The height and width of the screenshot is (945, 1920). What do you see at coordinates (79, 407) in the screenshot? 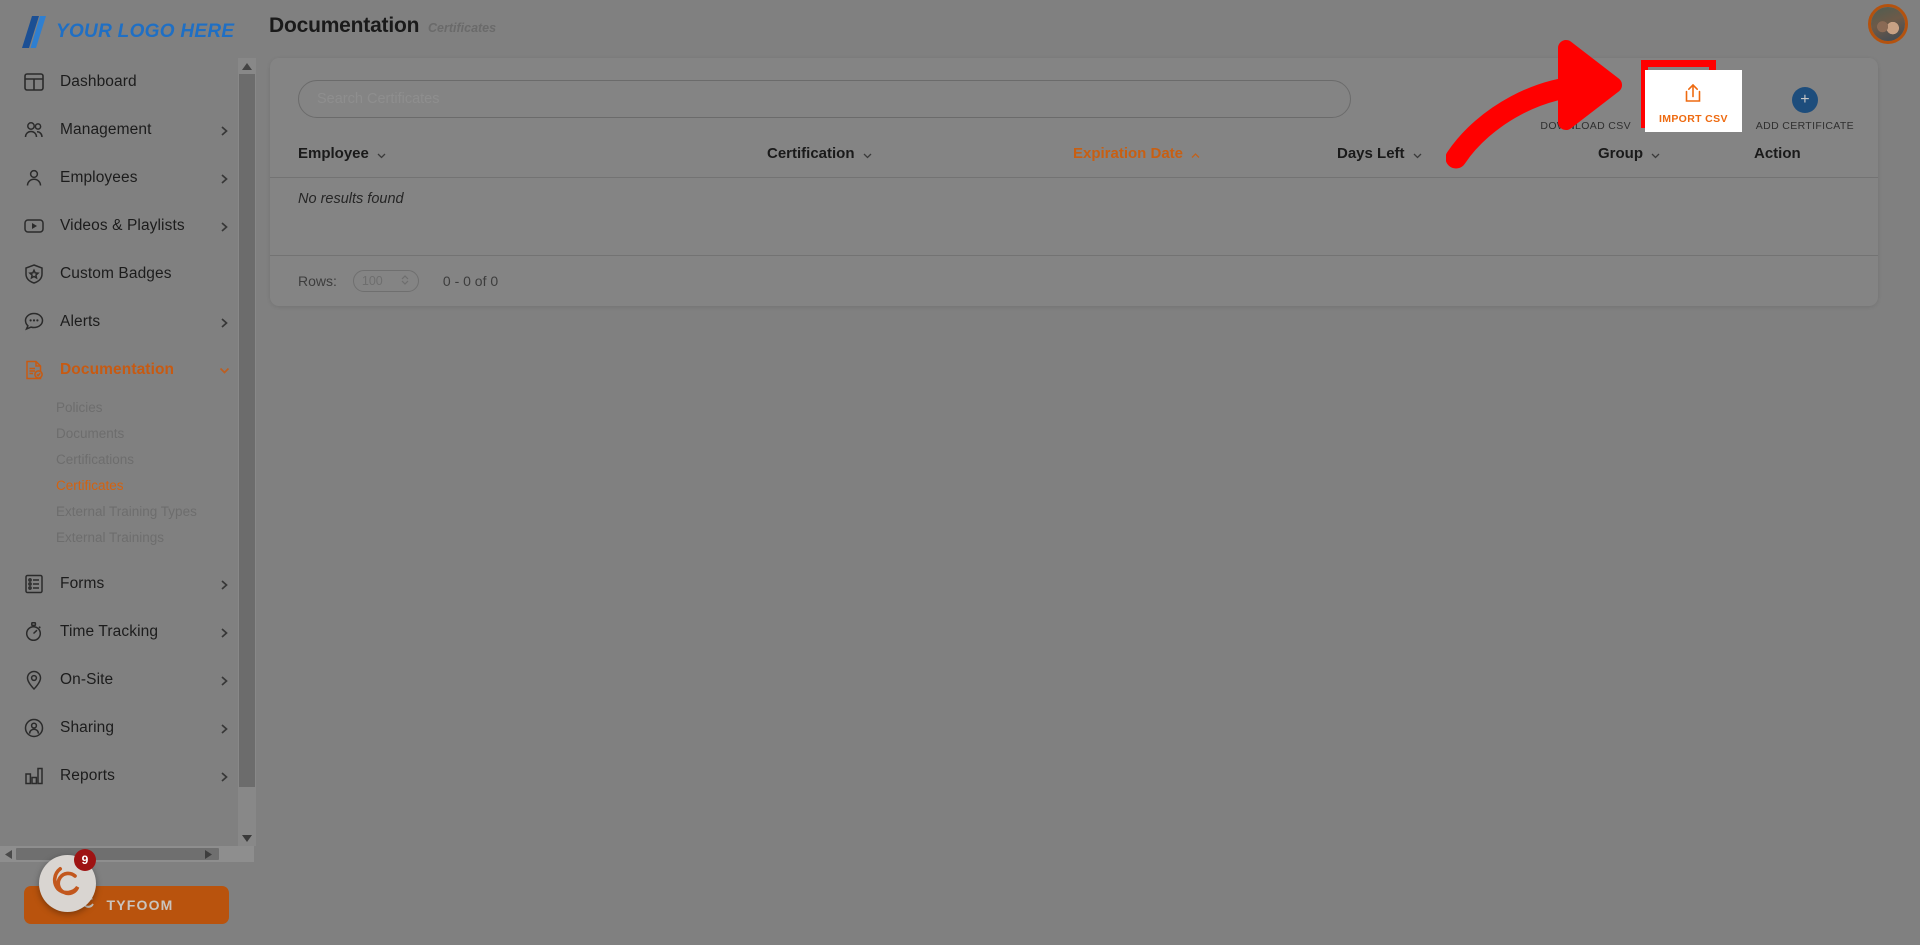
I see `sidebar-subitem-label: Policies` at bounding box center [79, 407].